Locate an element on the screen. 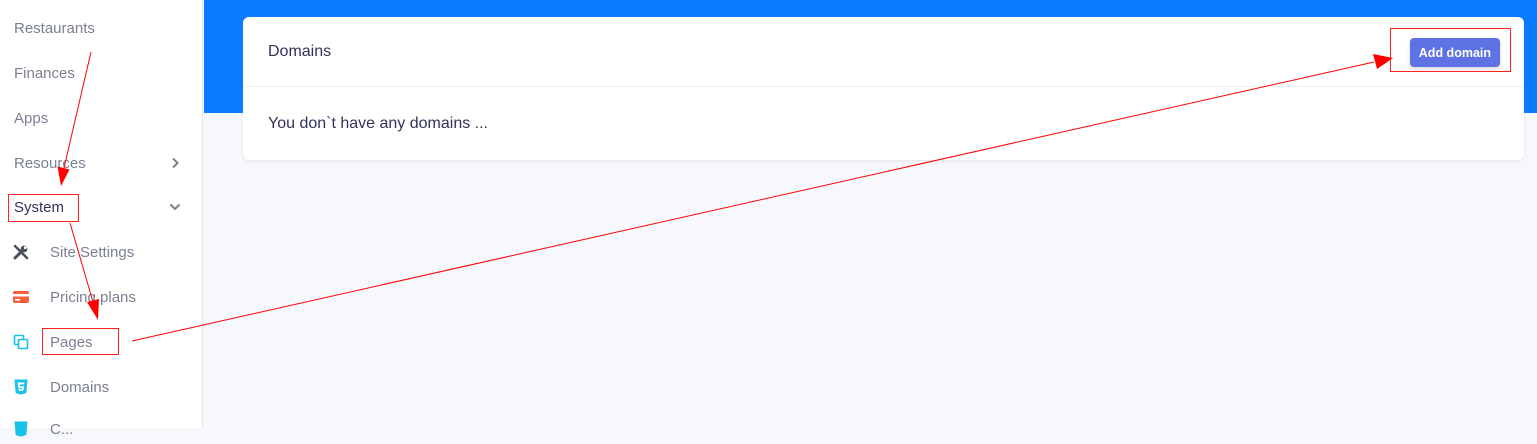 The width and height of the screenshot is (1537, 444). chevron-down-icon is located at coordinates (175, 207).